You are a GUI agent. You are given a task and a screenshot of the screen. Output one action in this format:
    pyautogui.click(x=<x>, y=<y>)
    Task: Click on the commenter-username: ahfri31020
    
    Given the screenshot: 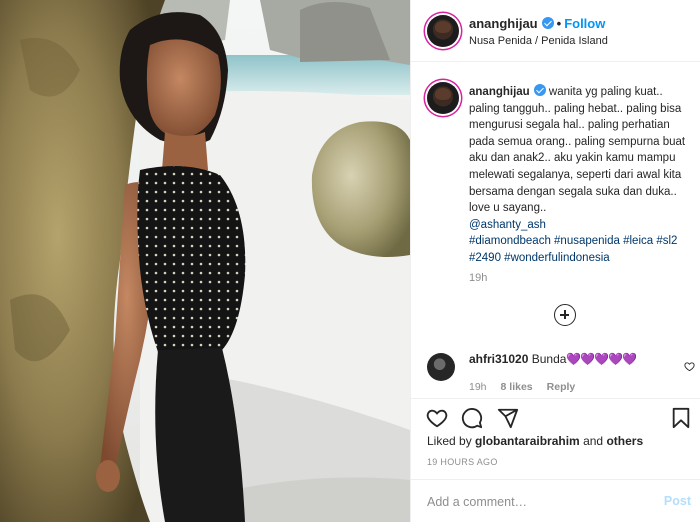 What is the action you would take?
    pyautogui.click(x=498, y=359)
    